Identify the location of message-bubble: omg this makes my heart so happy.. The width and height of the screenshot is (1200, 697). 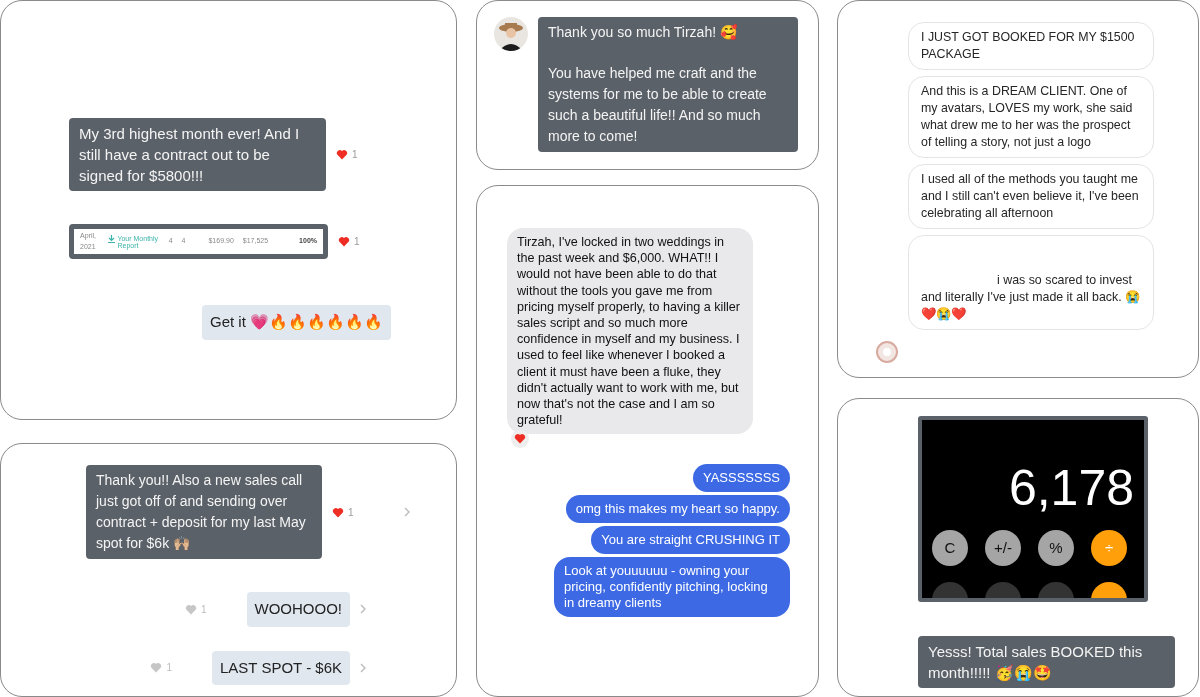
(677, 509).